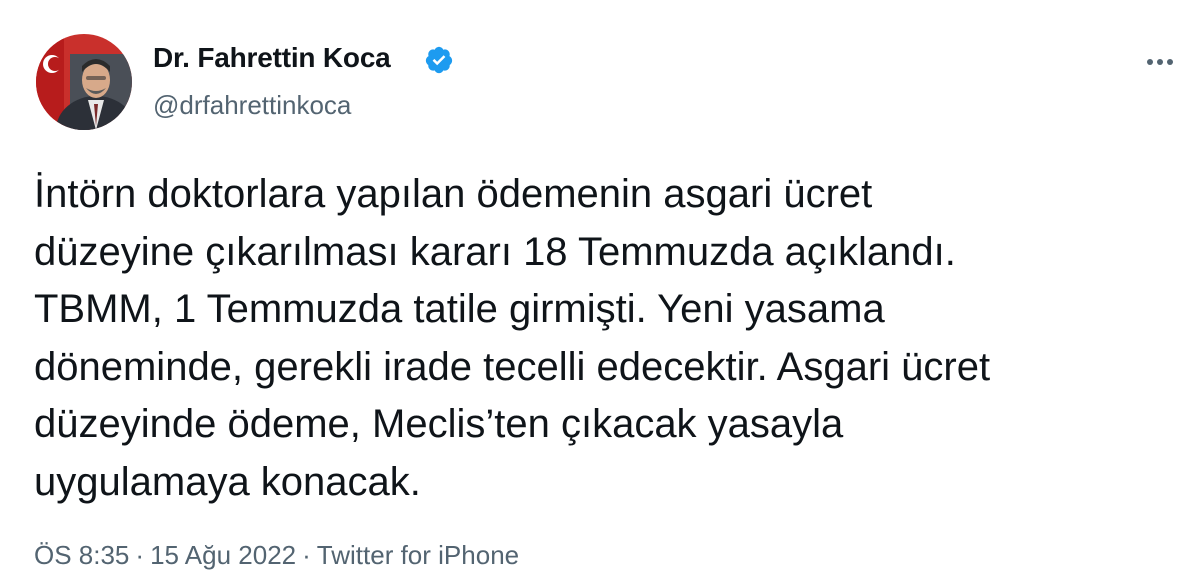 This screenshot has height=584, width=1200. I want to click on avatar, so click(84, 82).